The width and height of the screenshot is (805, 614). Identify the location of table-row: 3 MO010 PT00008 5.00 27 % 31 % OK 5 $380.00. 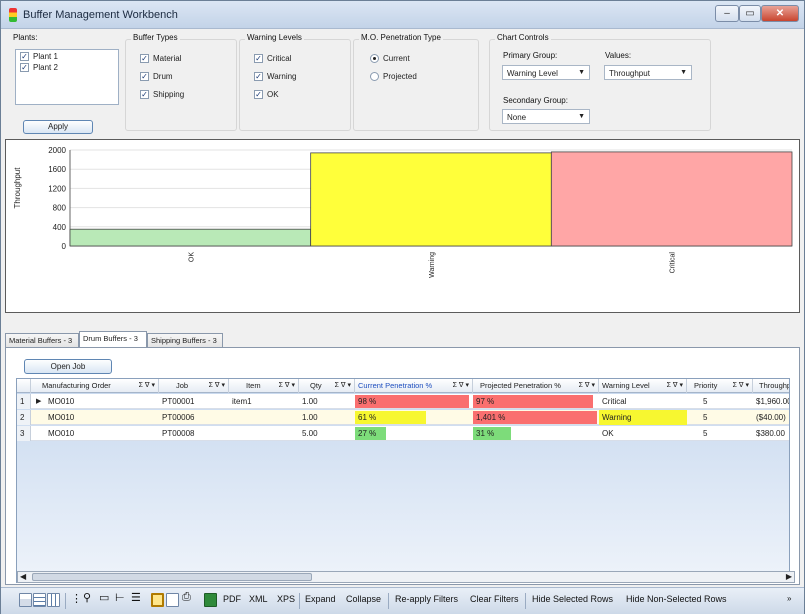
(403, 433).